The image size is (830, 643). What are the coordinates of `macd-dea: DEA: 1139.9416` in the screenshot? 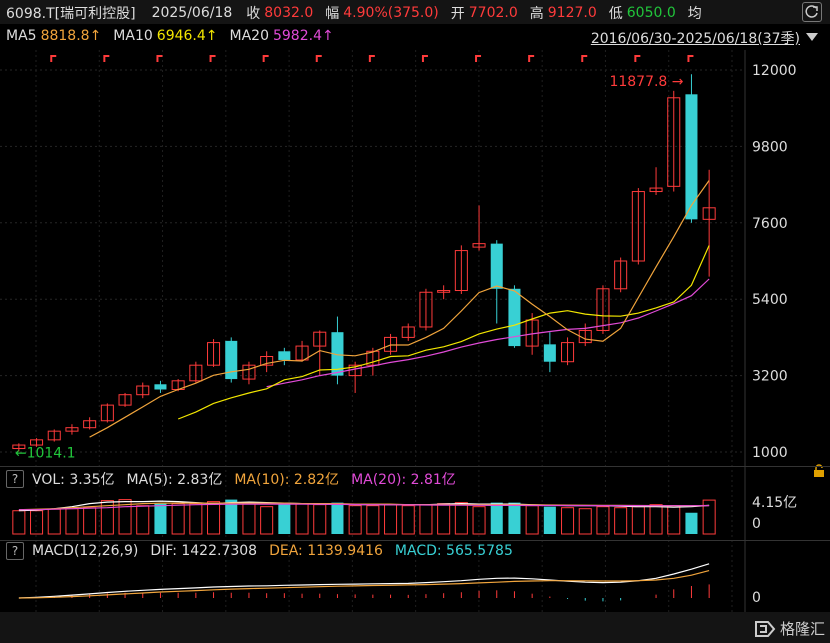 It's located at (326, 551).